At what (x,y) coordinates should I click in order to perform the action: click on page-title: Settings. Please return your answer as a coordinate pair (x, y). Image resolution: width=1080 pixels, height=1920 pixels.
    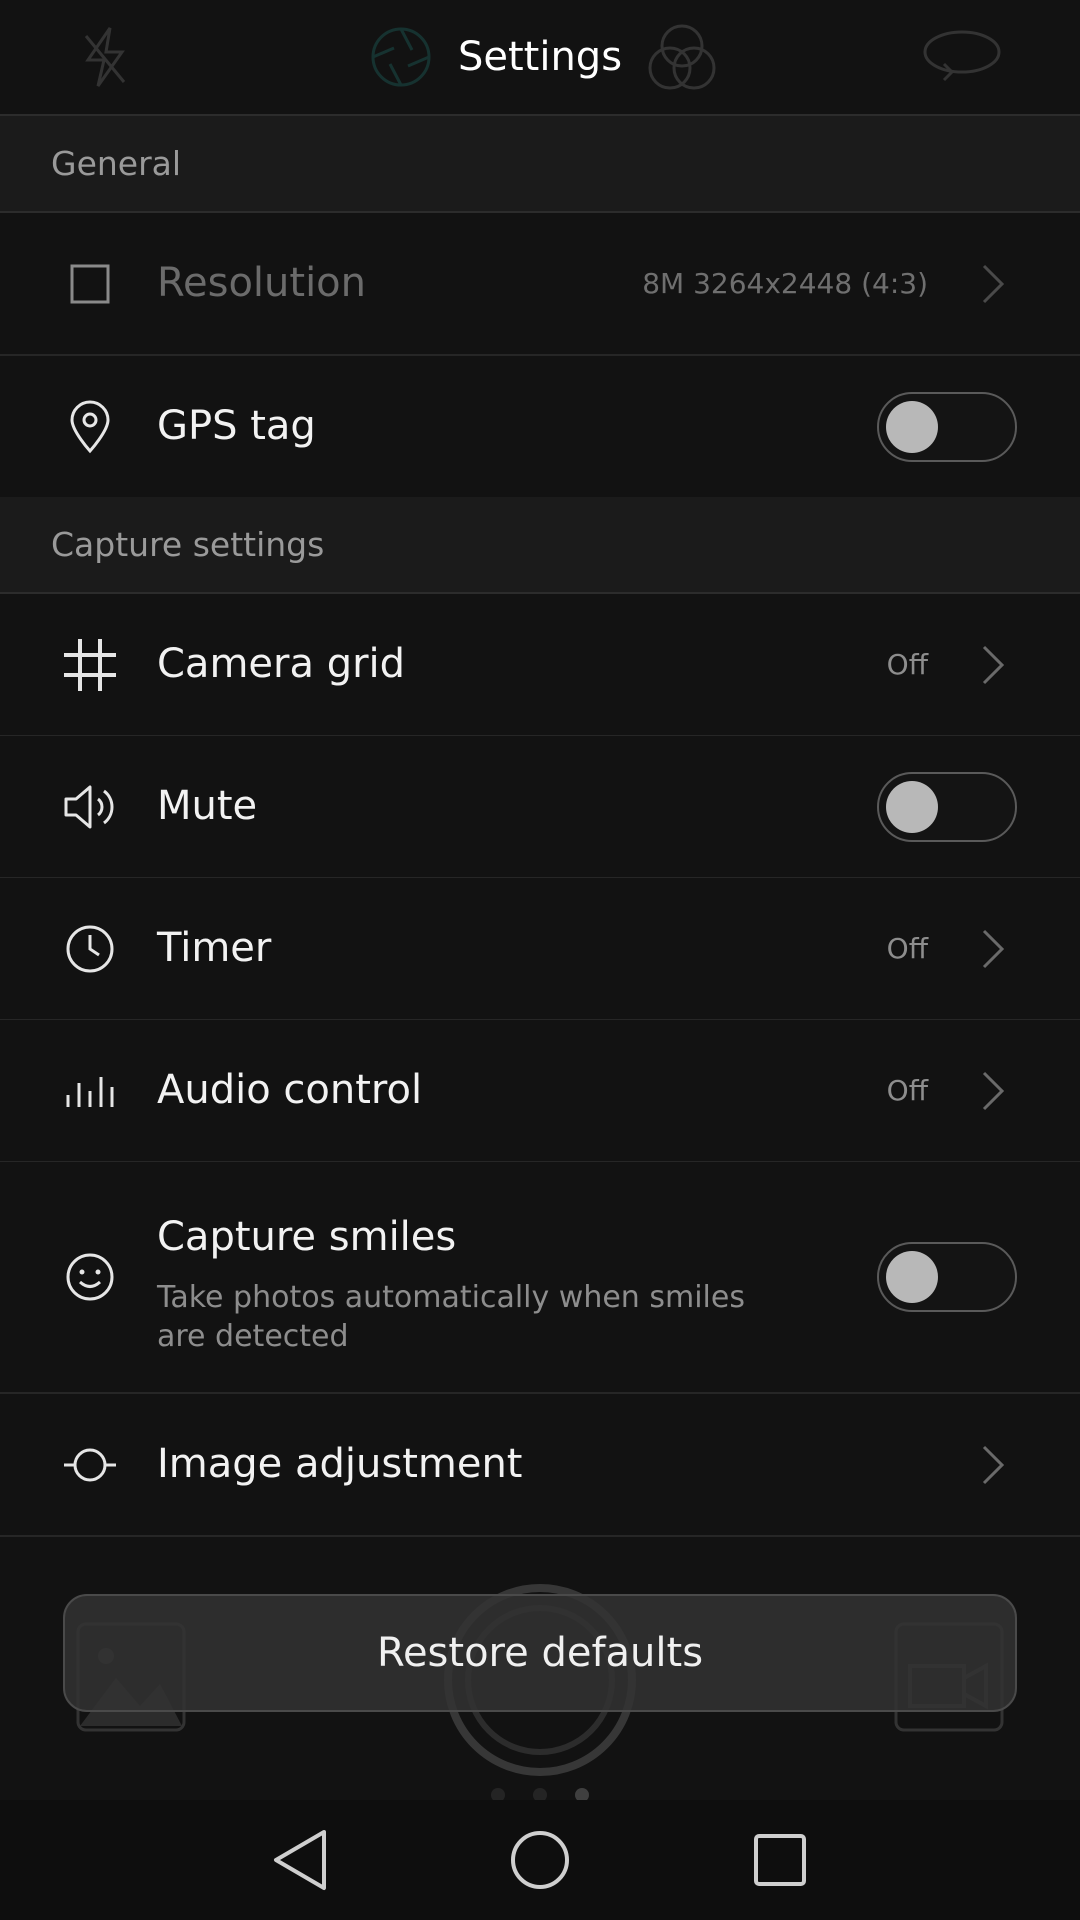
    Looking at the image, I should click on (540, 57).